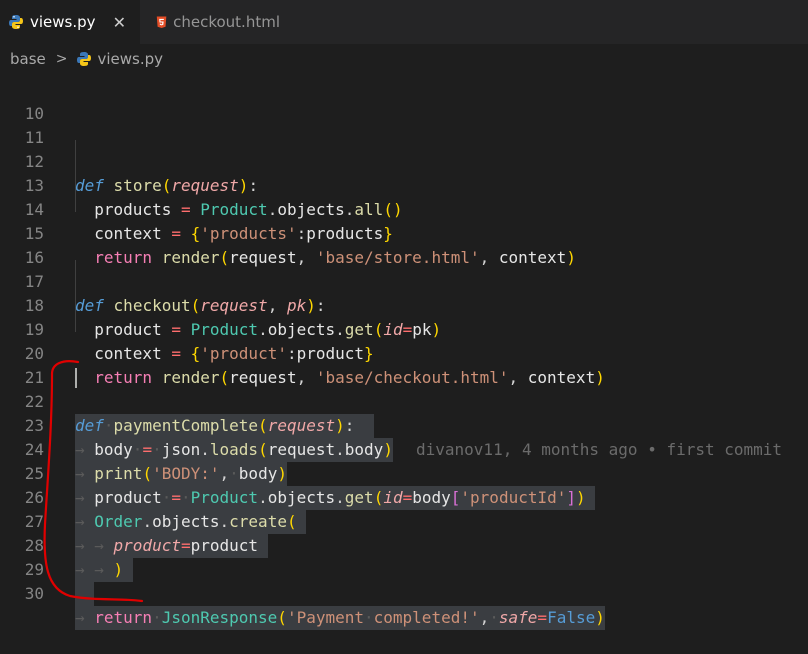  Describe the element at coordinates (404, 184) in the screenshot. I see `code-line: 13 products = Product.objects.all()` at that location.